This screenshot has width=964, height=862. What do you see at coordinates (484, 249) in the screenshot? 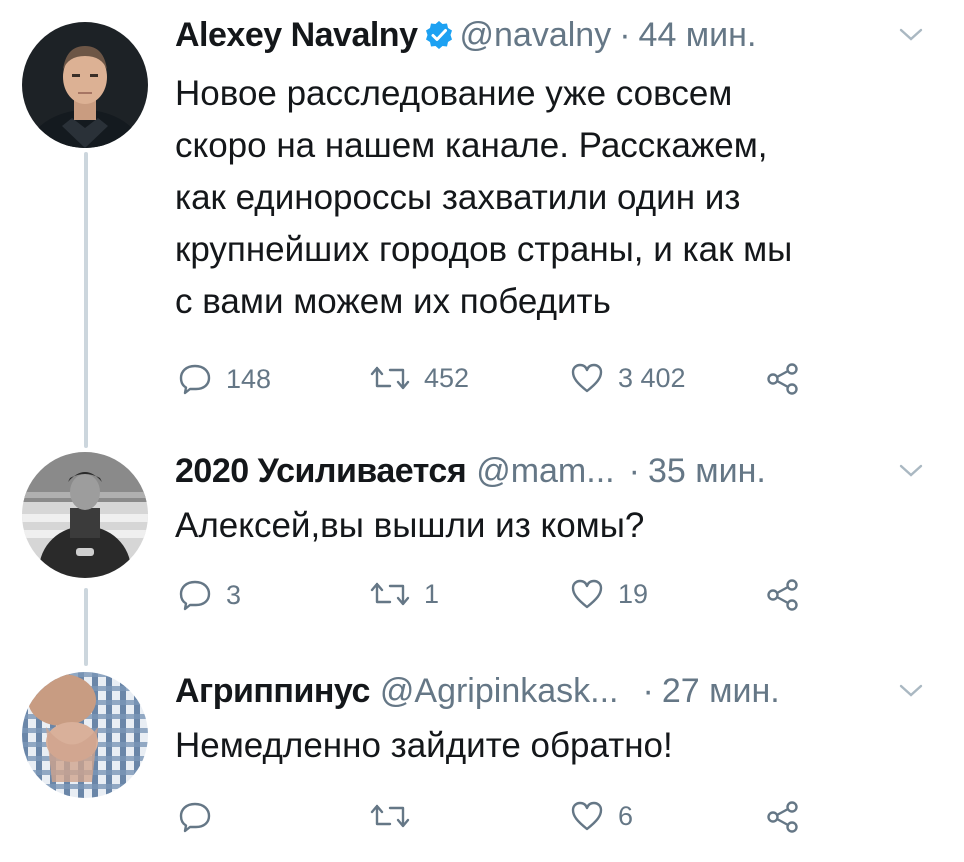
I see `tweet-text-line: крупнейших городов страны, и как мы` at bounding box center [484, 249].